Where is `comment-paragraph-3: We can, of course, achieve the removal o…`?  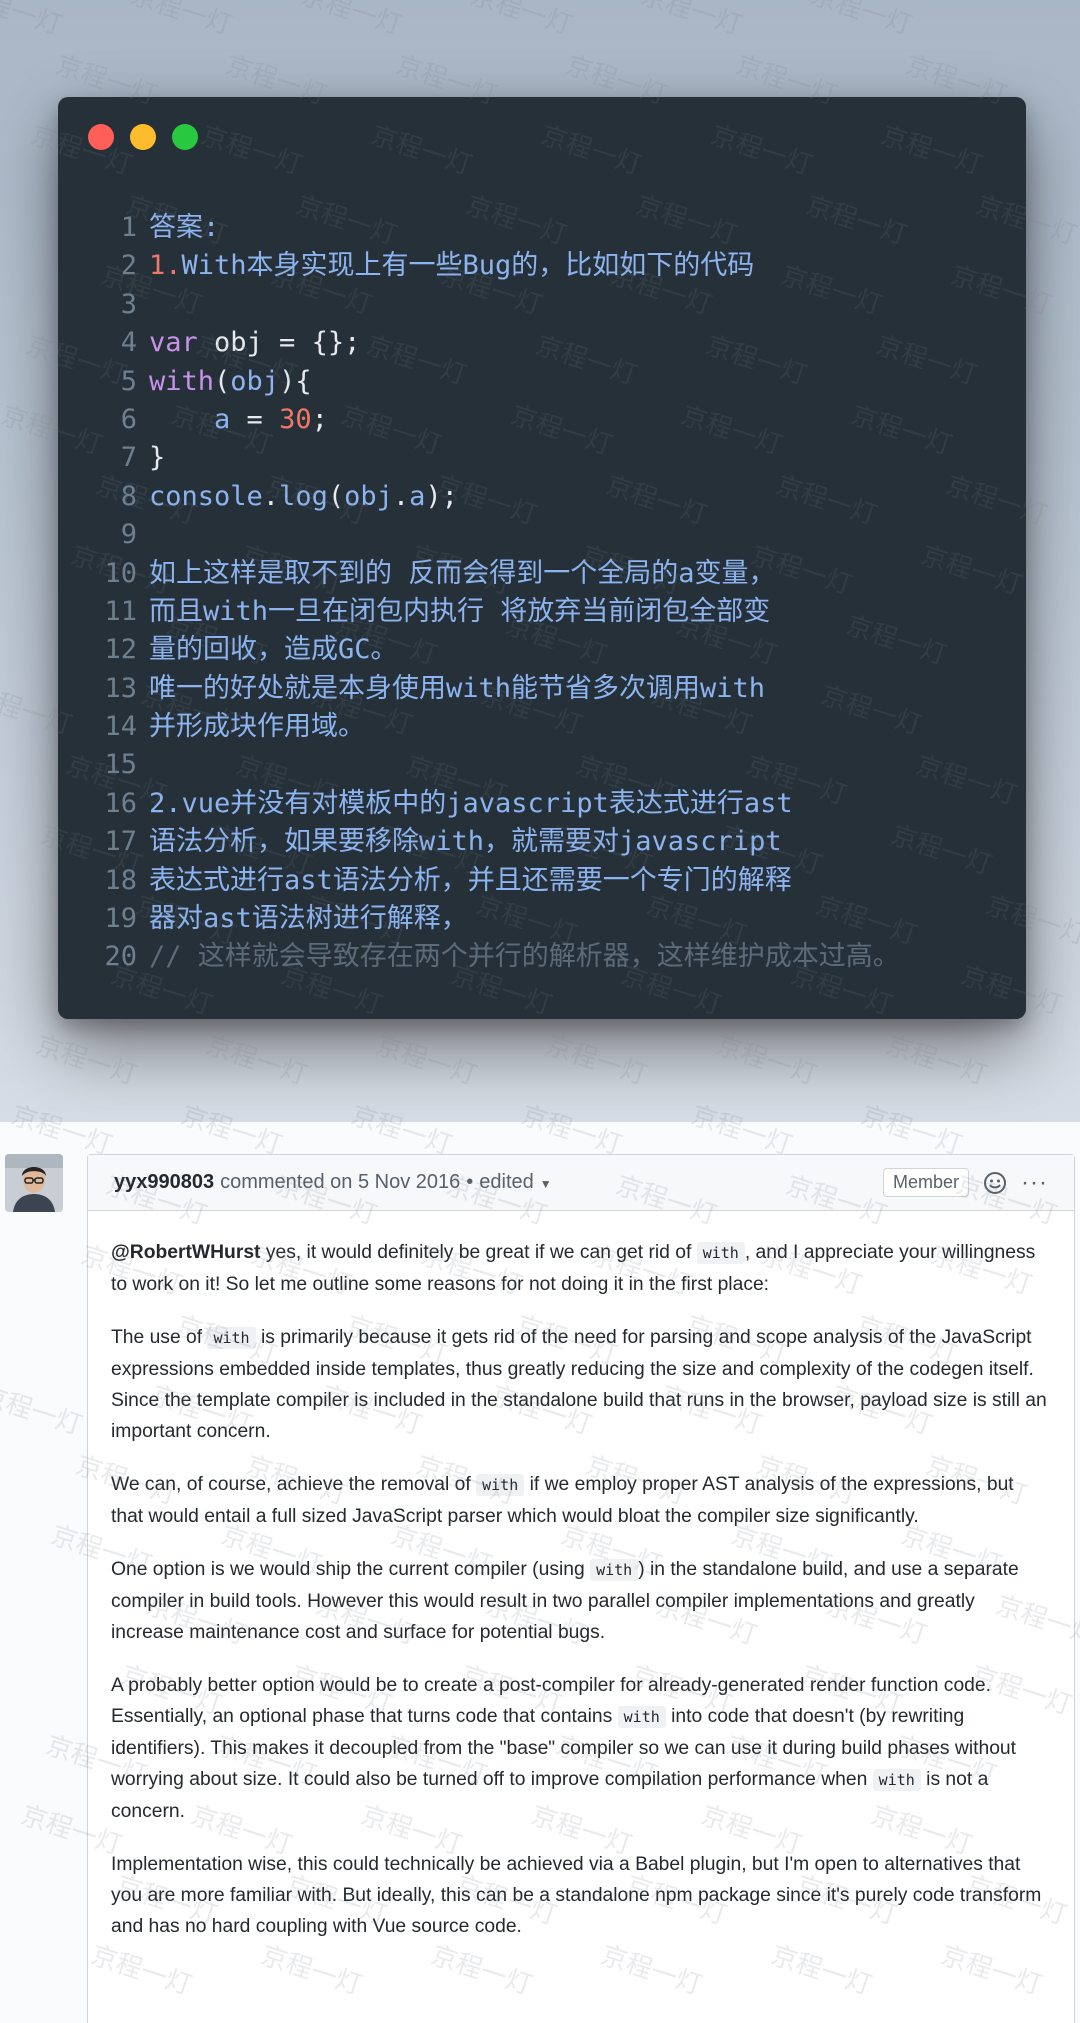 comment-paragraph-3: We can, of course, achieve the removal o… is located at coordinates (580, 1500).